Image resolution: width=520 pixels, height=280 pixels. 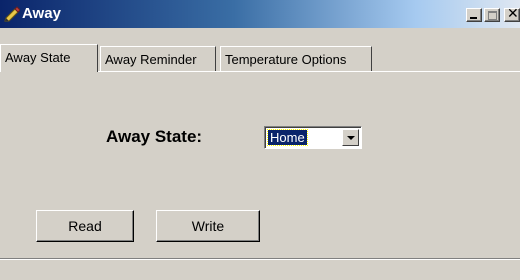 I want to click on tab-away-reminder: Away Reminder, so click(x=158, y=59).